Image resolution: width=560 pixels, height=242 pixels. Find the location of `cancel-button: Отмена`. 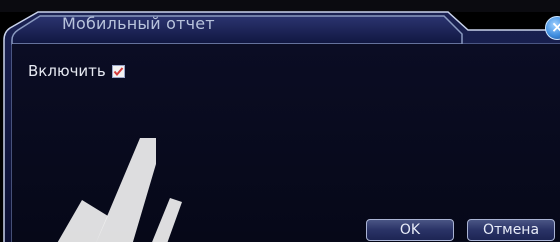

cancel-button: Отмена is located at coordinates (511, 230).